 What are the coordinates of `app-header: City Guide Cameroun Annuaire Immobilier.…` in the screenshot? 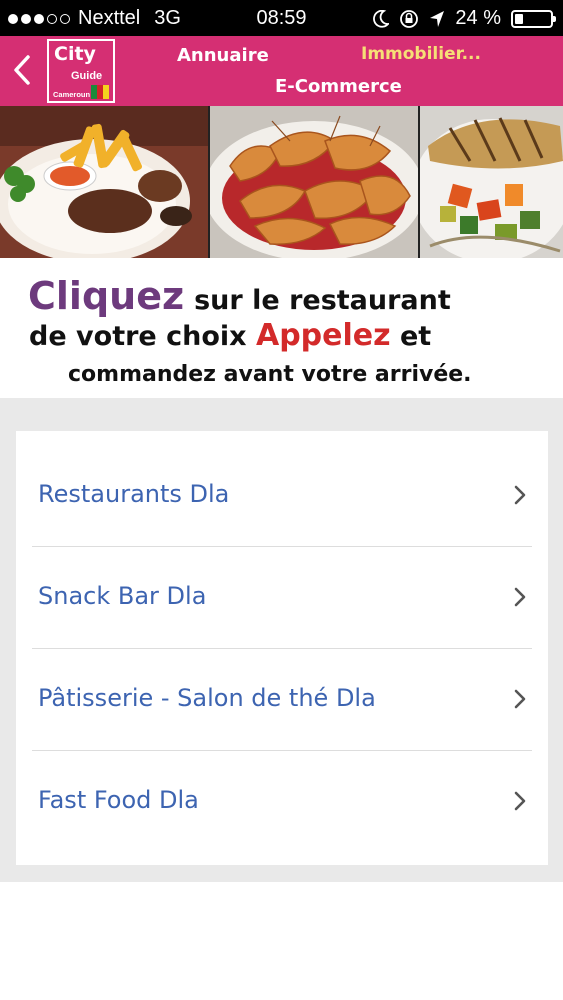 It's located at (281, 71).